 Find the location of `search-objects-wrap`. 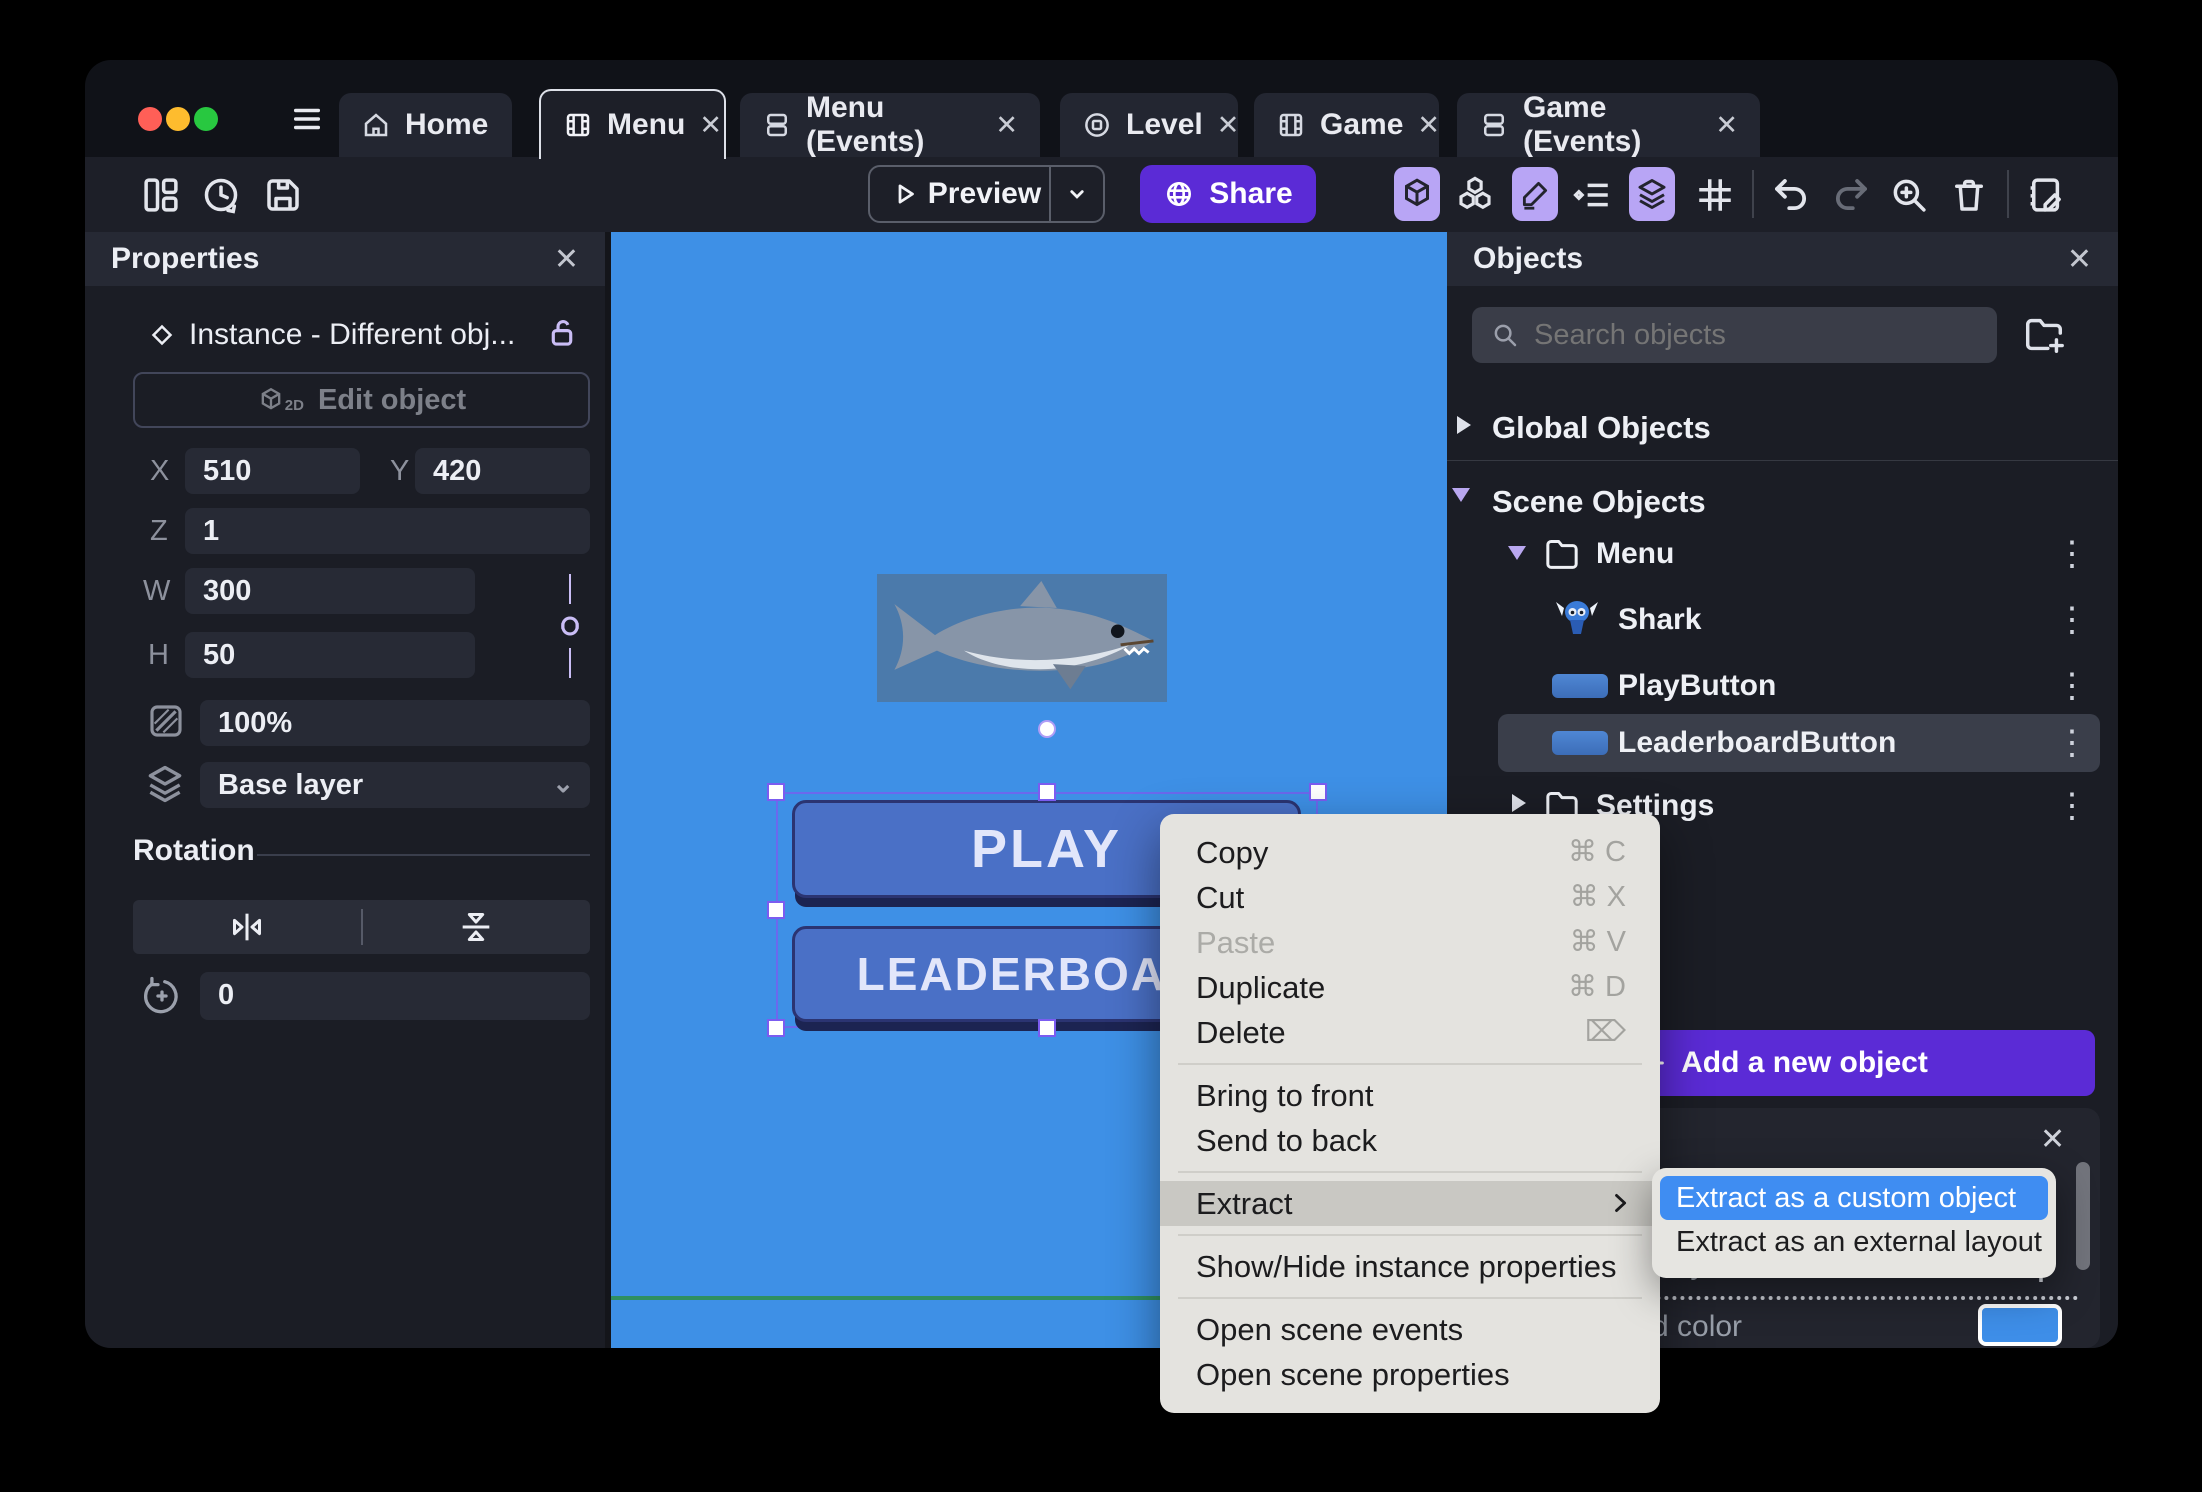

search-objects-wrap is located at coordinates (1734, 335).